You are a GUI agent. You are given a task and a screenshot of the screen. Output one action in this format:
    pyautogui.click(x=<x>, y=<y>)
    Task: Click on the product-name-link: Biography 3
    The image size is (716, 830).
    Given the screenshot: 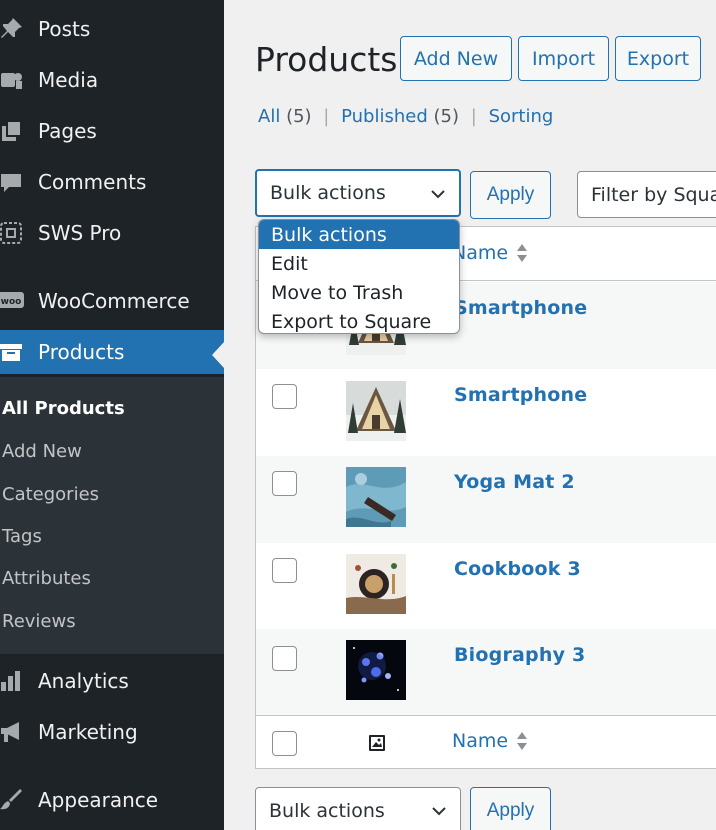 What is the action you would take?
    pyautogui.click(x=519, y=655)
    